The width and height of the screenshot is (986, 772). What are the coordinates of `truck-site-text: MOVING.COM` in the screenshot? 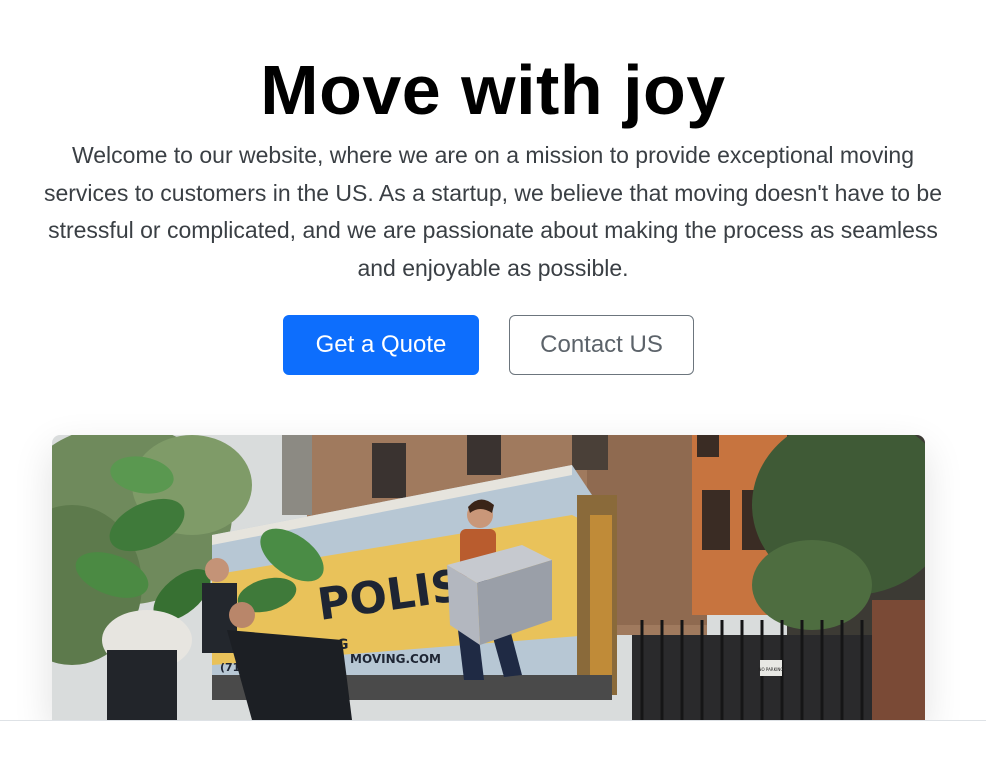 It's located at (395, 659).